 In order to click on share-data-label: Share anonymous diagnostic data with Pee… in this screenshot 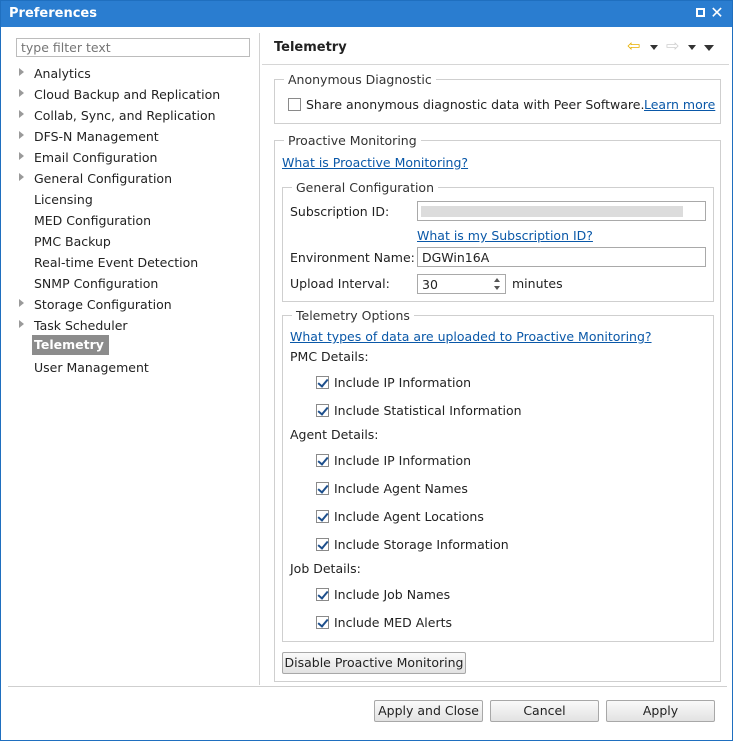, I will do `click(475, 104)`.